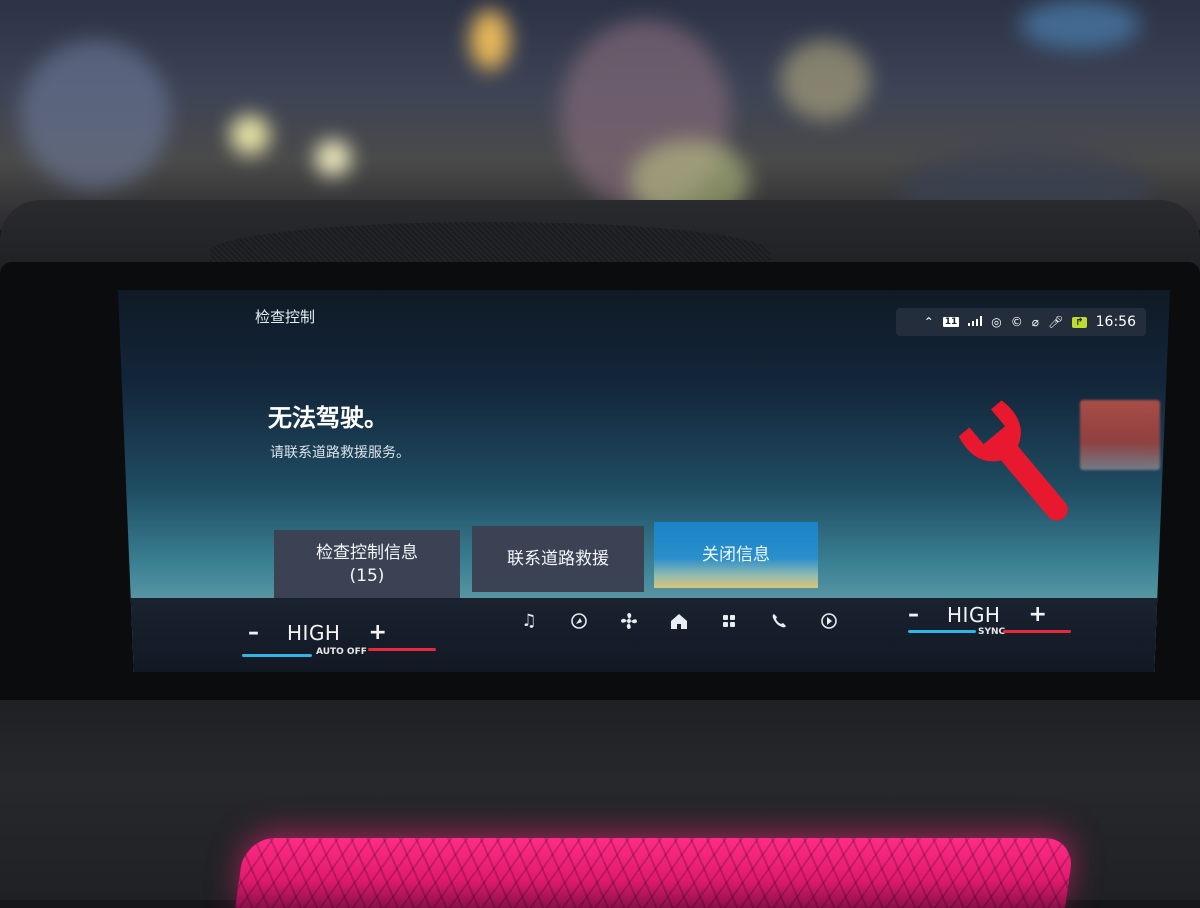 This screenshot has width=1200, height=908. Describe the element at coordinates (367, 565) in the screenshot. I see `check-control-info-button: 检查控制信息 (15)` at that location.